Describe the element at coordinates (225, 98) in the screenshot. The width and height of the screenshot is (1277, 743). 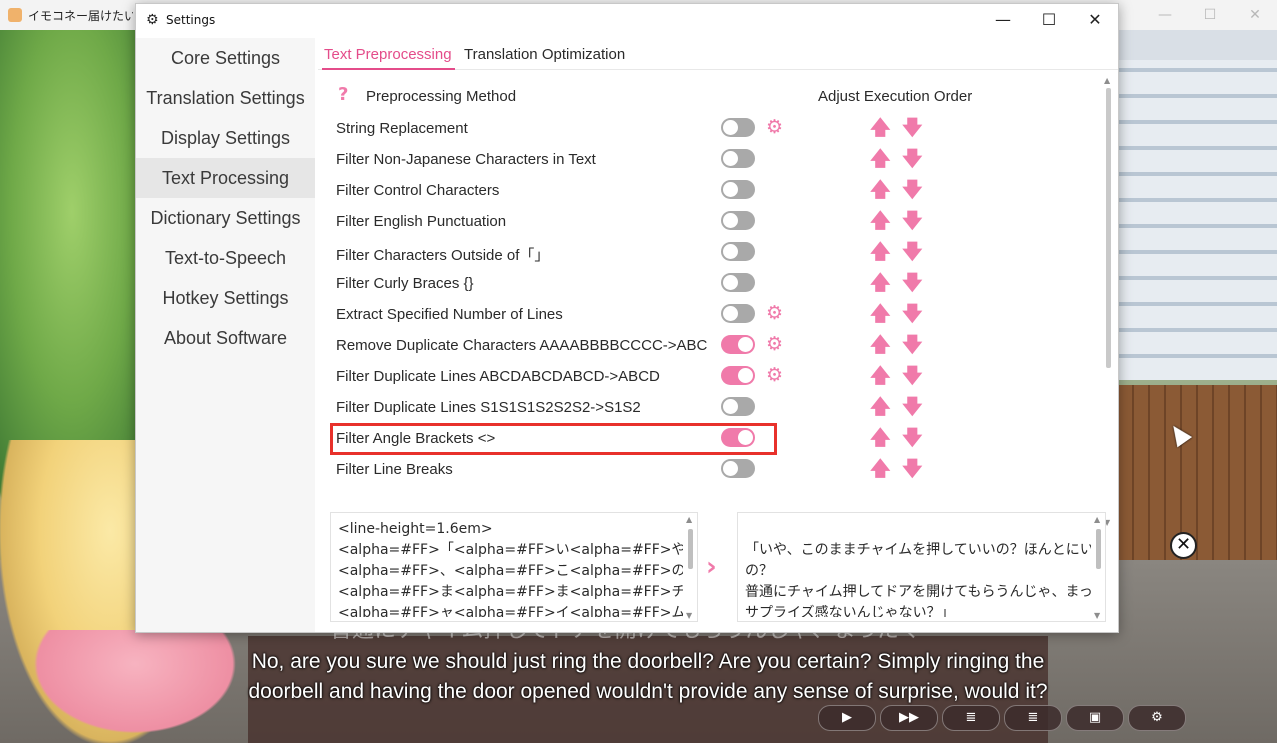
I see `sidebar-item-translation-settings: Translation Settings` at that location.